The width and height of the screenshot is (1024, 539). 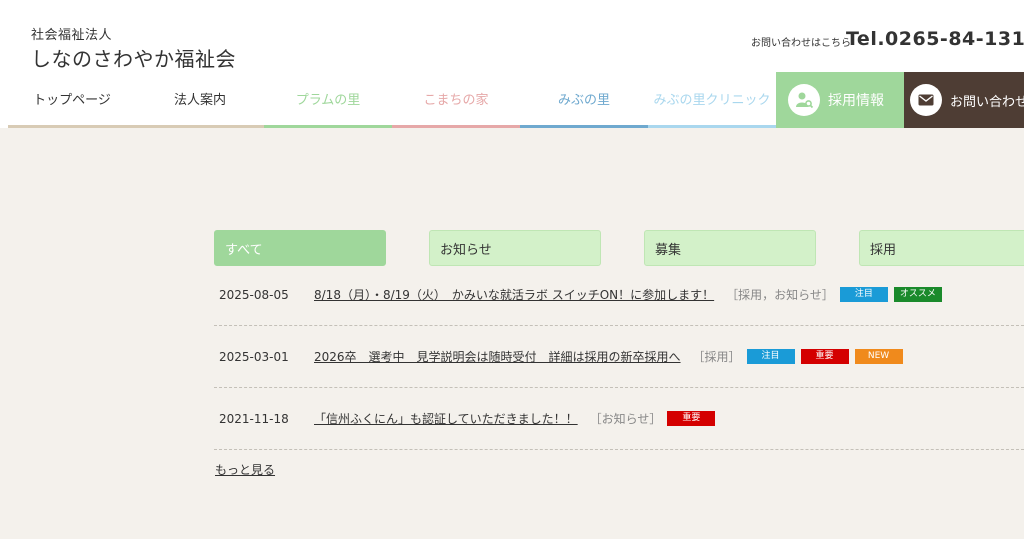 I want to click on badge-recommended: オススメ, so click(x=917, y=294).